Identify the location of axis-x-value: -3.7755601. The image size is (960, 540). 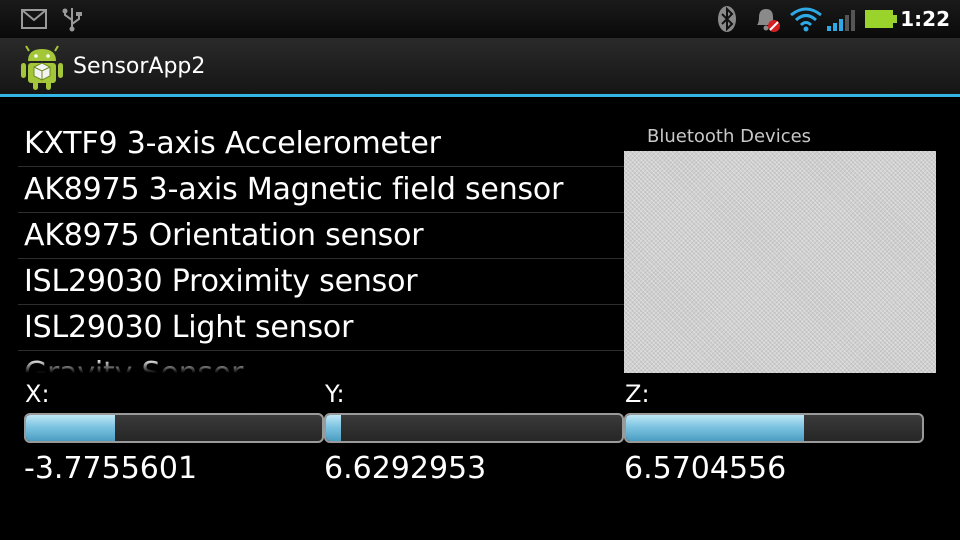
(111, 468).